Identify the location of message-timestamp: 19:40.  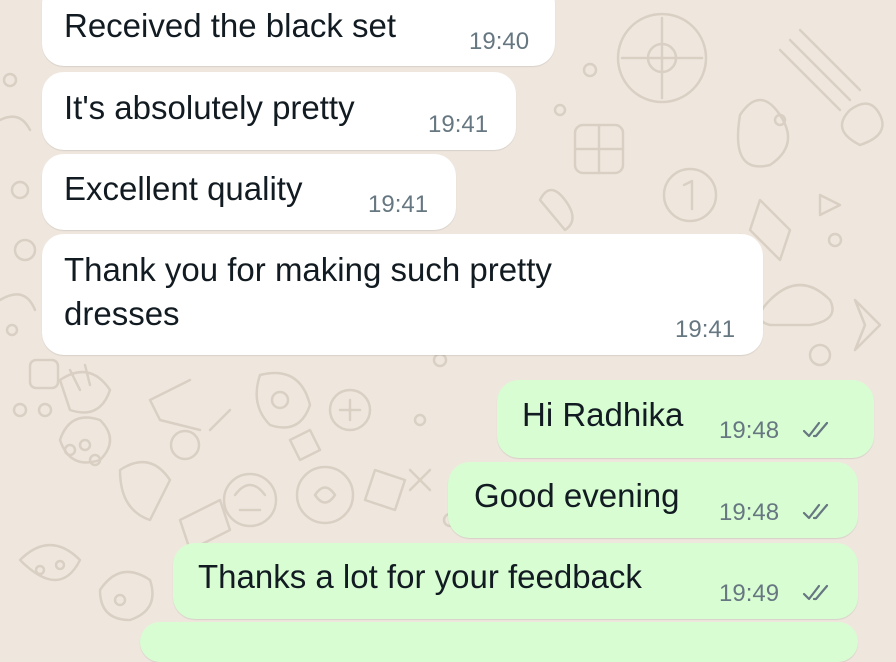
(499, 41).